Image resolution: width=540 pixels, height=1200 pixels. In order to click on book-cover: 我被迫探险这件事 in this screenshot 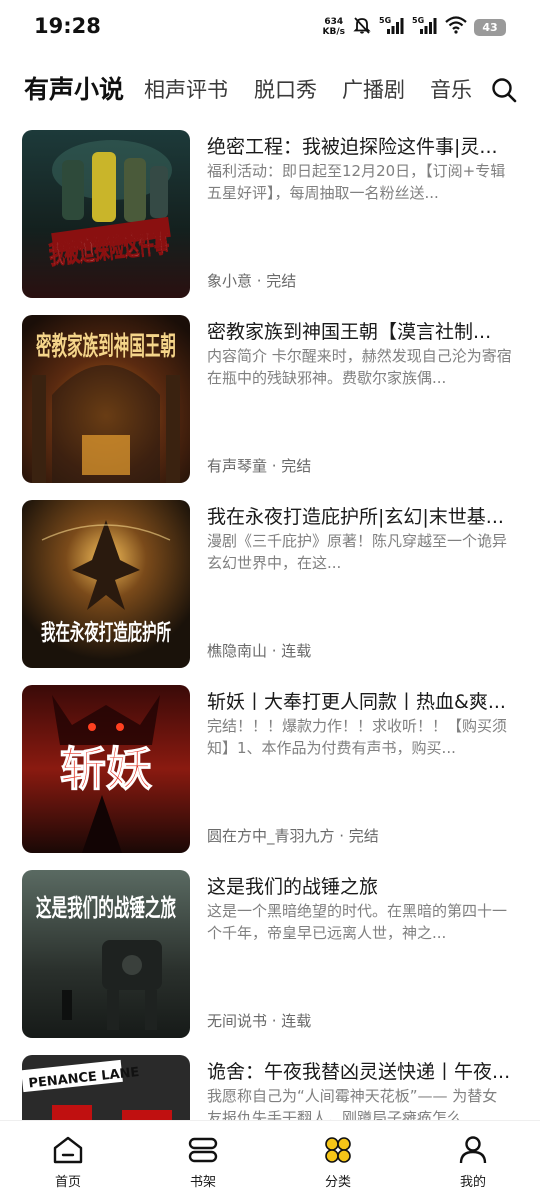, I will do `click(106, 214)`.